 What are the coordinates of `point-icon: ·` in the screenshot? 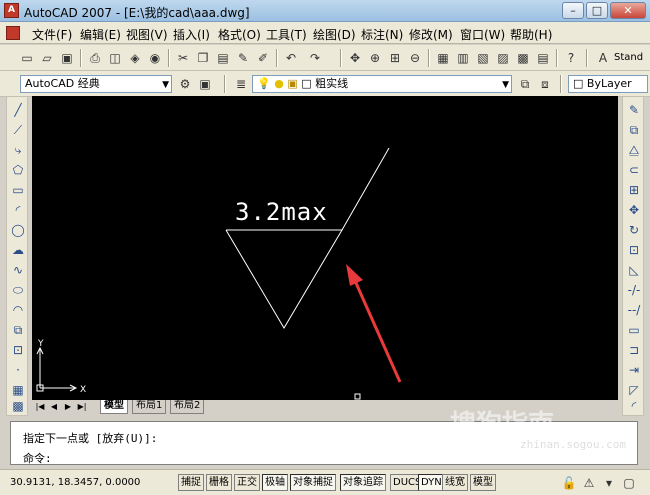 It's located at (18, 370).